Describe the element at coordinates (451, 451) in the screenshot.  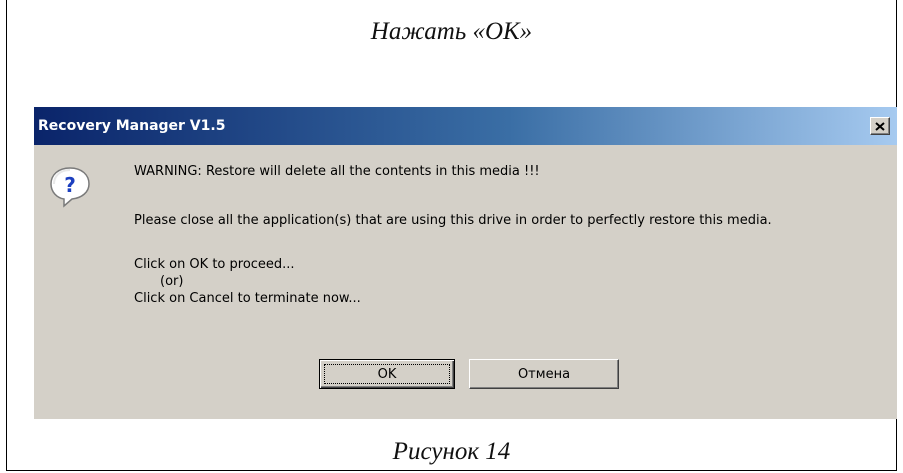
I see `figure-caption-bottom: Рисунок 14` at that location.